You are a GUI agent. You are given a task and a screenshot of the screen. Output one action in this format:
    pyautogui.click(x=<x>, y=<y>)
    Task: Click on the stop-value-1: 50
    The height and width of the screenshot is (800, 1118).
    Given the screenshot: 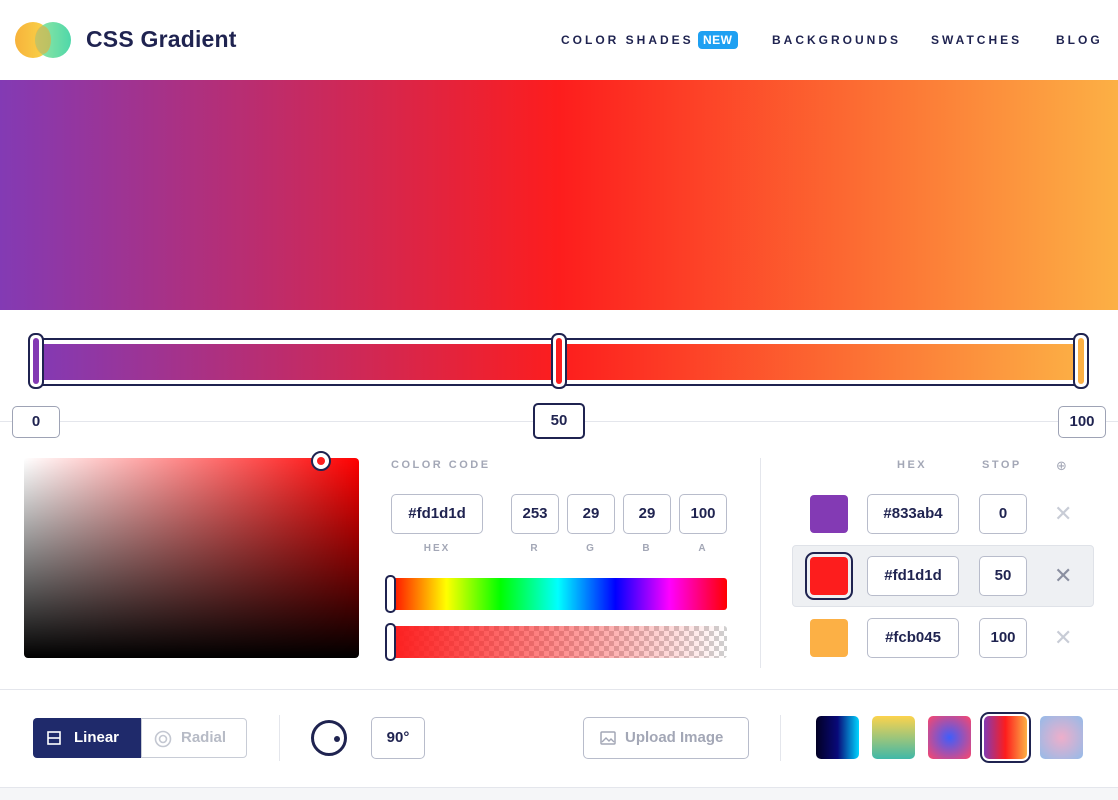 What is the action you would take?
    pyautogui.click(x=1003, y=576)
    